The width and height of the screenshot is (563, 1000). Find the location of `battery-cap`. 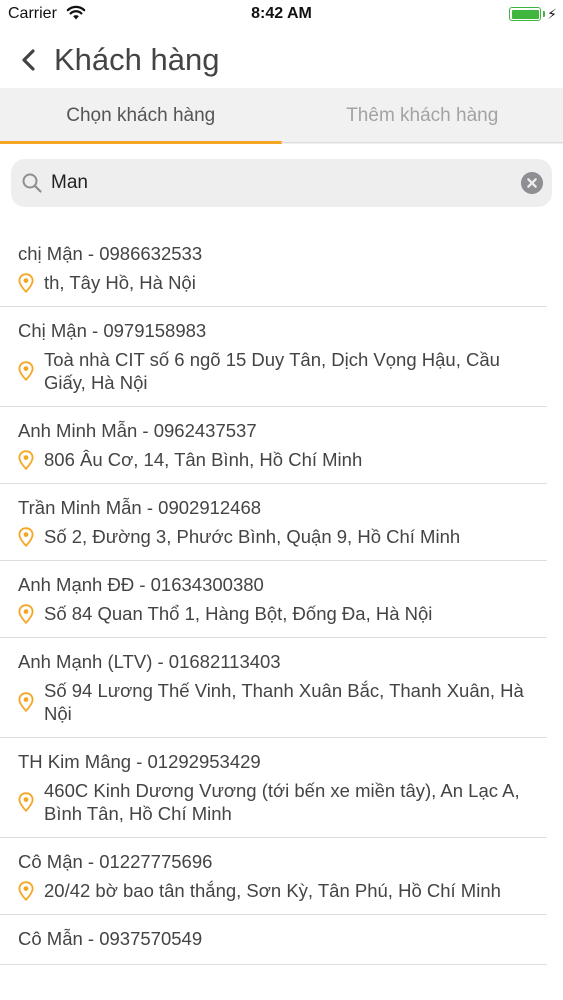

battery-cap is located at coordinates (544, 14).